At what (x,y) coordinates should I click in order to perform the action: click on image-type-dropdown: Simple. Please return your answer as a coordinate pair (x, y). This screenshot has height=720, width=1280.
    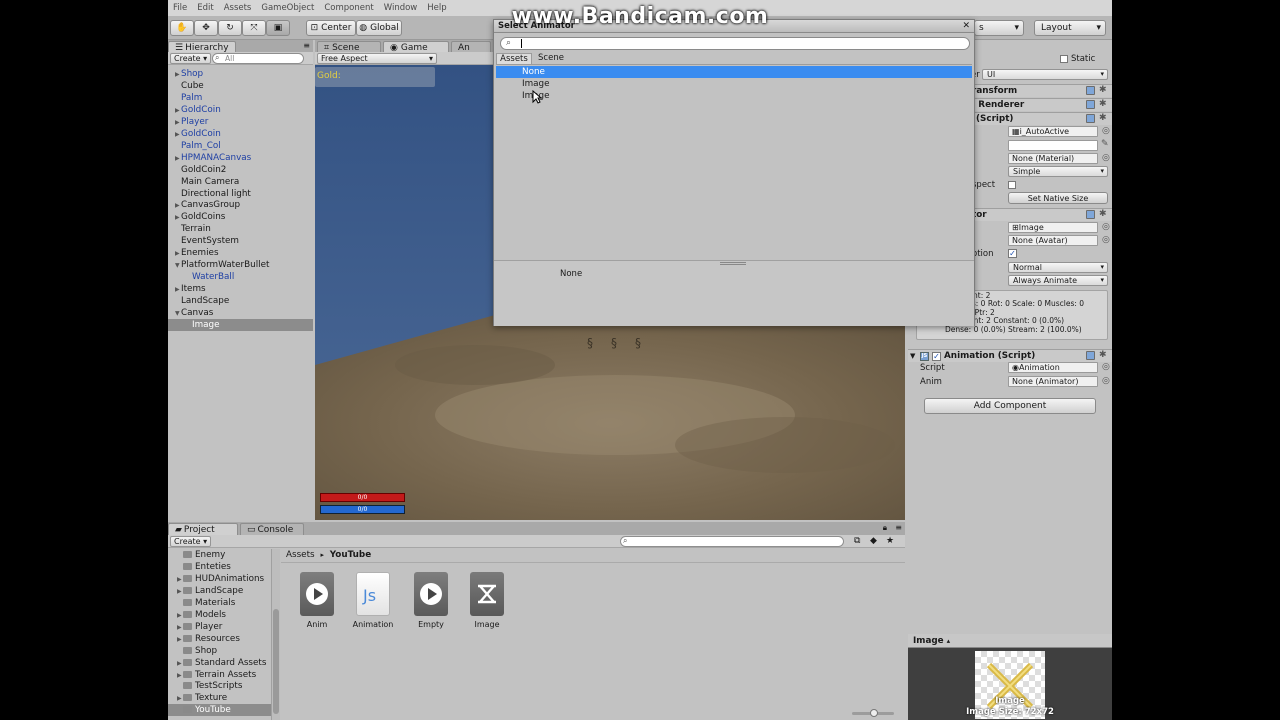
    Looking at the image, I should click on (1058, 171).